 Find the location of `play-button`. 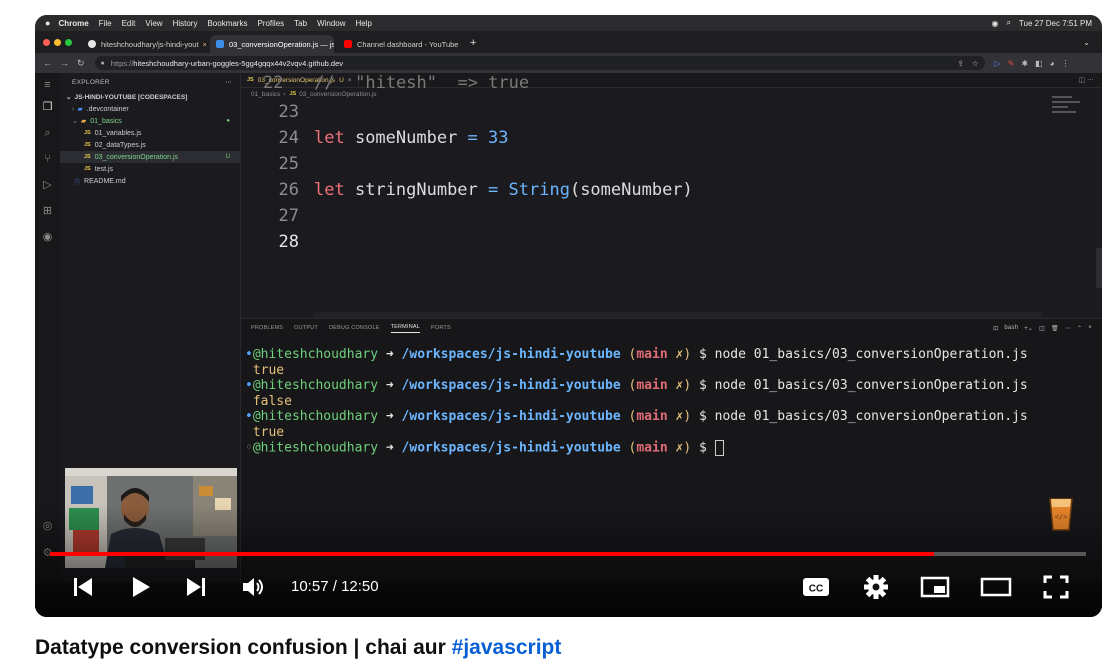

play-button is located at coordinates (141, 587).